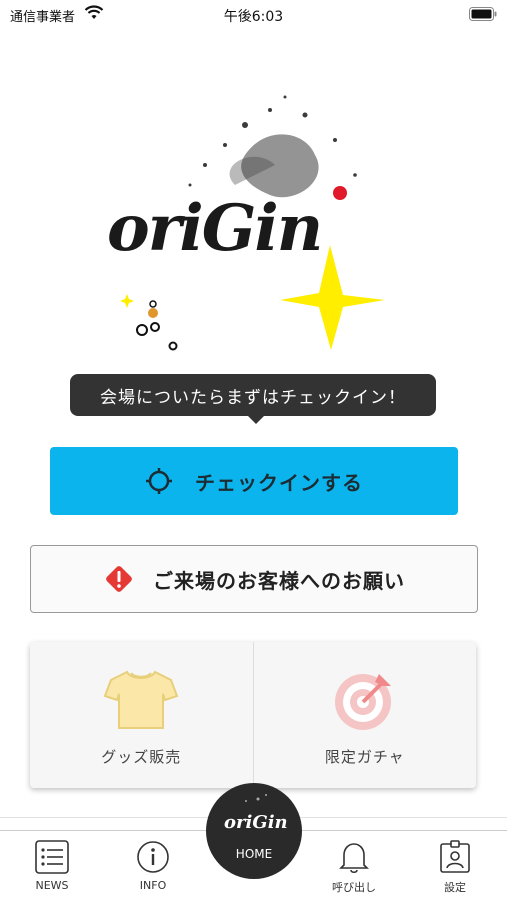 The image size is (507, 901). Describe the element at coordinates (159, 481) in the screenshot. I see `crosshair-icon` at that location.